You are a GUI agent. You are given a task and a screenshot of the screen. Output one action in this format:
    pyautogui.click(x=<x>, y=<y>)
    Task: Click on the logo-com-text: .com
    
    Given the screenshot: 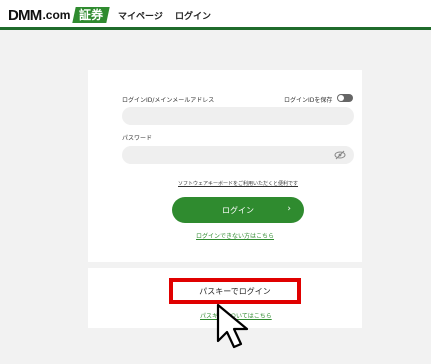 What is the action you would take?
    pyautogui.click(x=56, y=15)
    